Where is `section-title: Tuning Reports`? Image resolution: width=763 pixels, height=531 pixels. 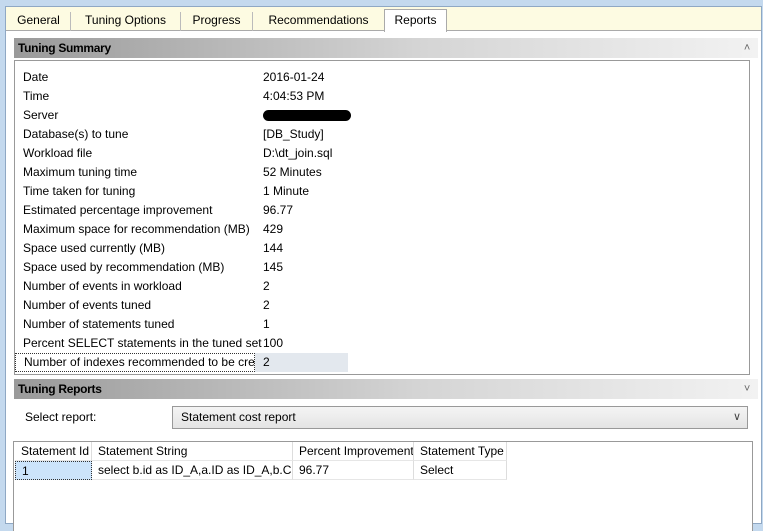 section-title: Tuning Reports is located at coordinates (60, 389).